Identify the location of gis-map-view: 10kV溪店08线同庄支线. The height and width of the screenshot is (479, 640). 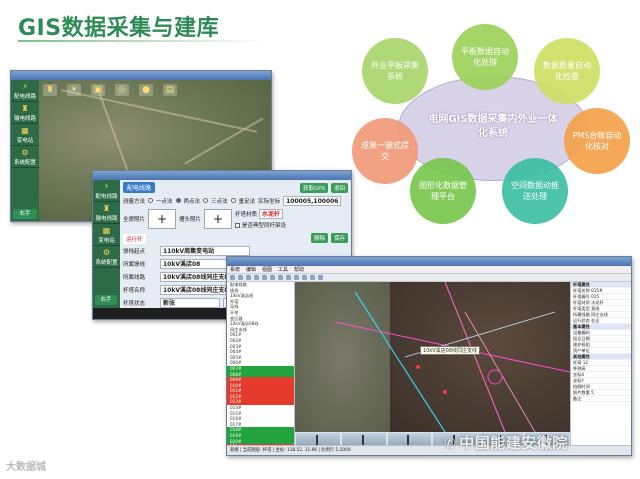
(432, 357).